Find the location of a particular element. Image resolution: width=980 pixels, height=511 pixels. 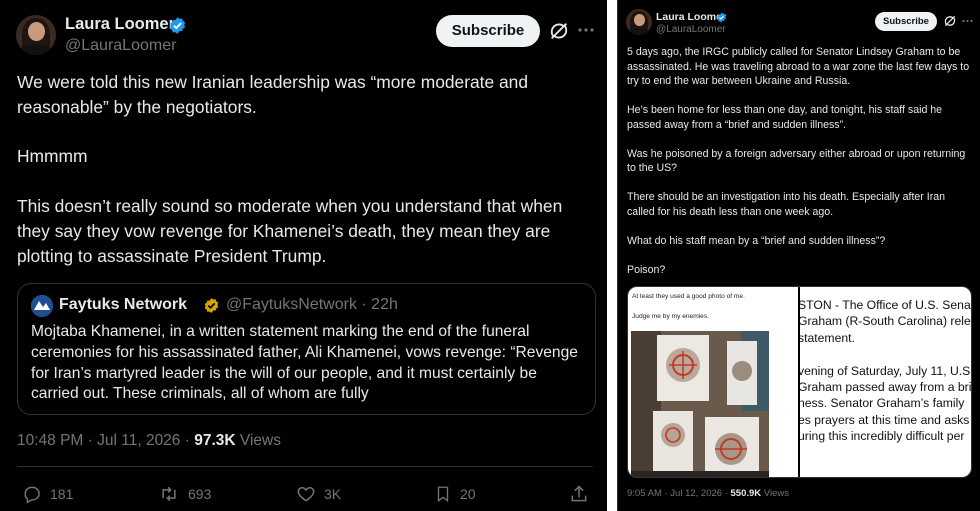

views-count: 97.3K is located at coordinates (214, 440).